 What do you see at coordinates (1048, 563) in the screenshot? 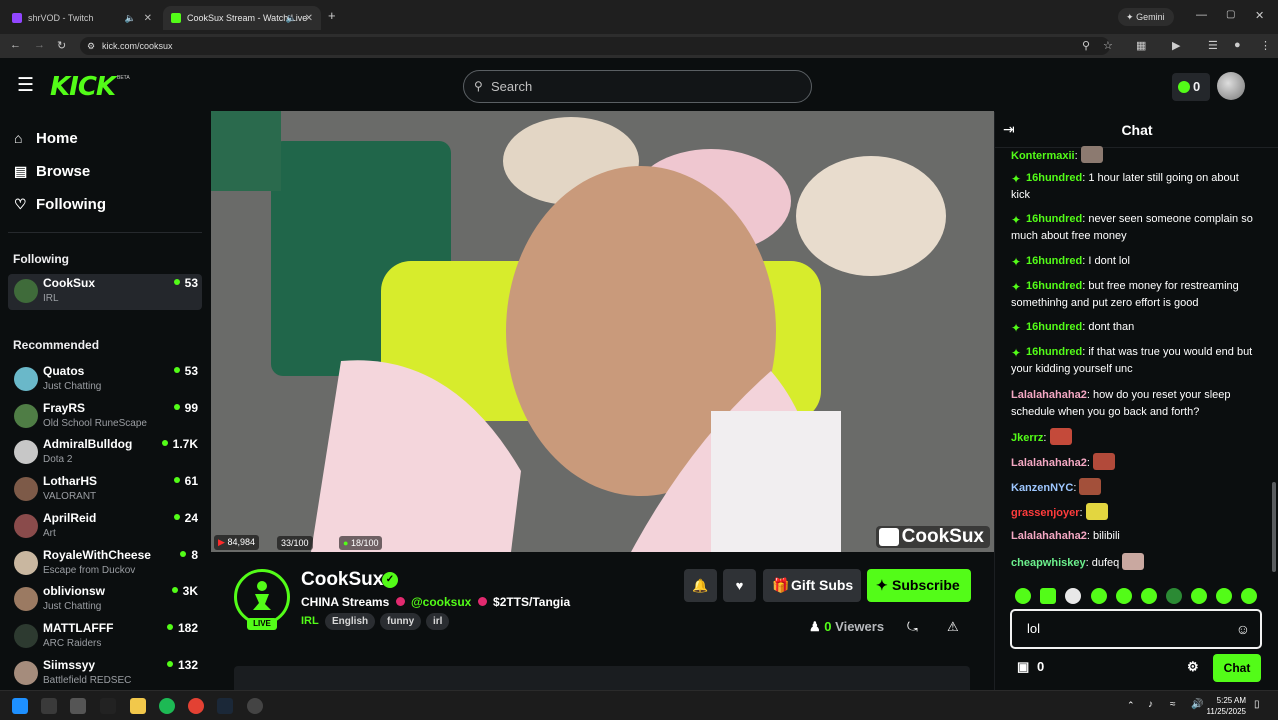
I see `chat-username: cheapwhiskey` at bounding box center [1048, 563].